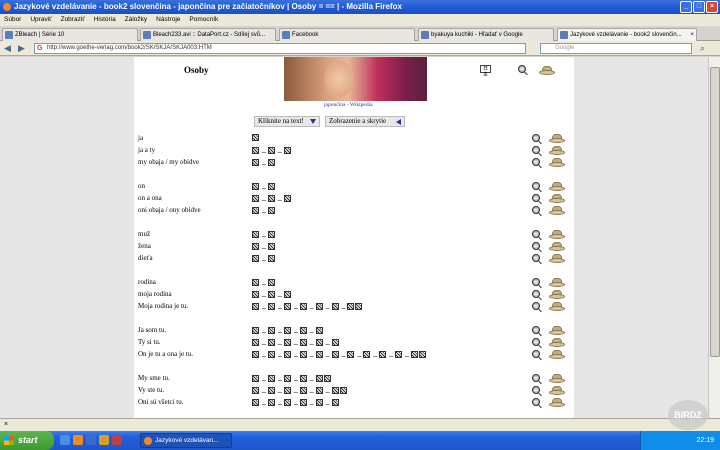 The image size is (720, 450). What do you see at coordinates (165, 354) in the screenshot?
I see `phrase-slovak: On je tu a ona je tu.` at bounding box center [165, 354].